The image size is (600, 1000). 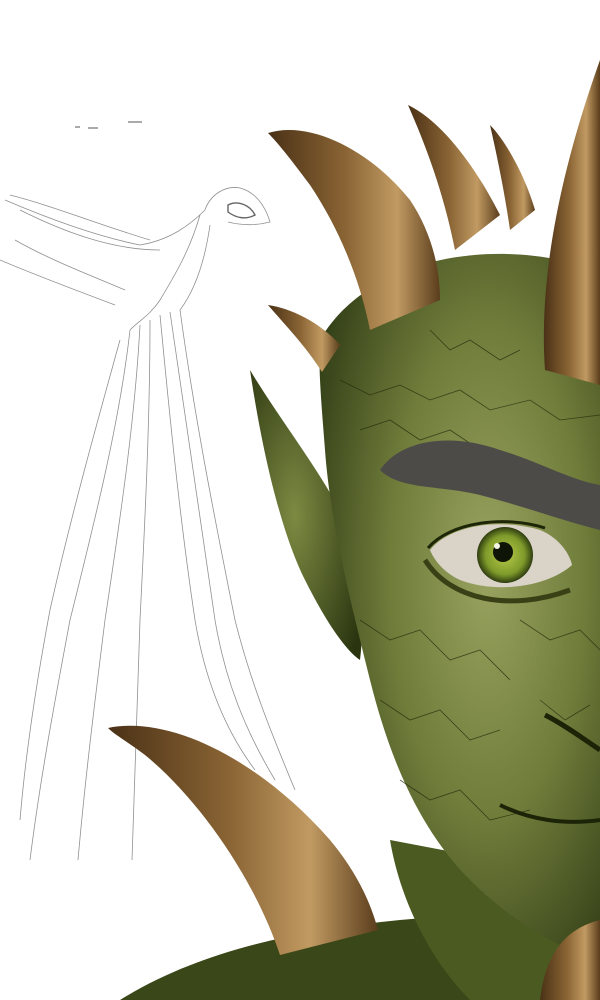 I want to click on shoulder-horn, so click(x=243, y=840).